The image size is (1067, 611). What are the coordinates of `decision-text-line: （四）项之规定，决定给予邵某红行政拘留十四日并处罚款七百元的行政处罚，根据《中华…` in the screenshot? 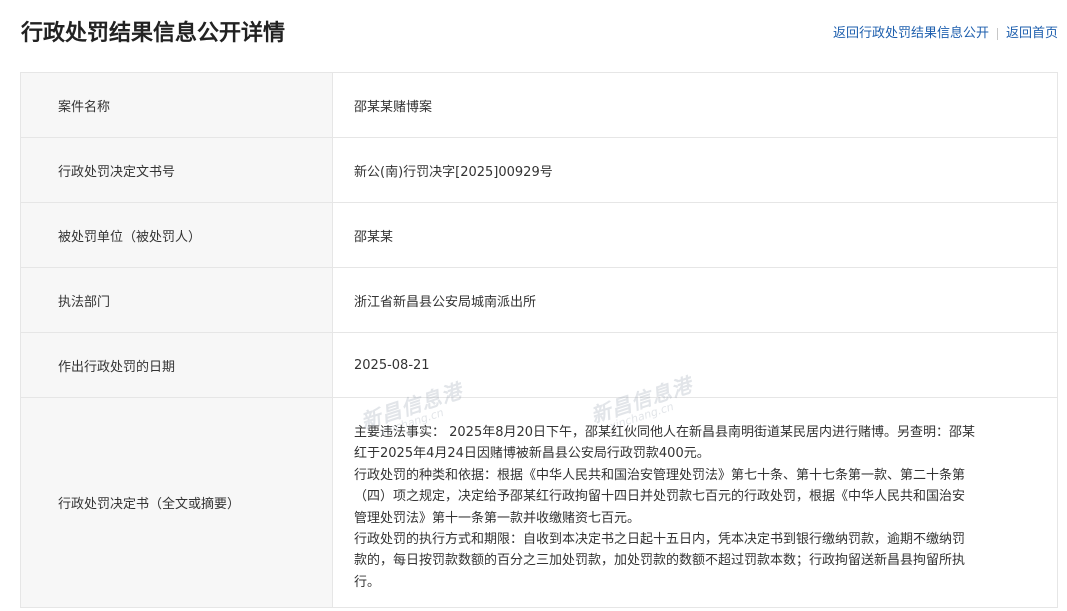 It's located at (660, 497).